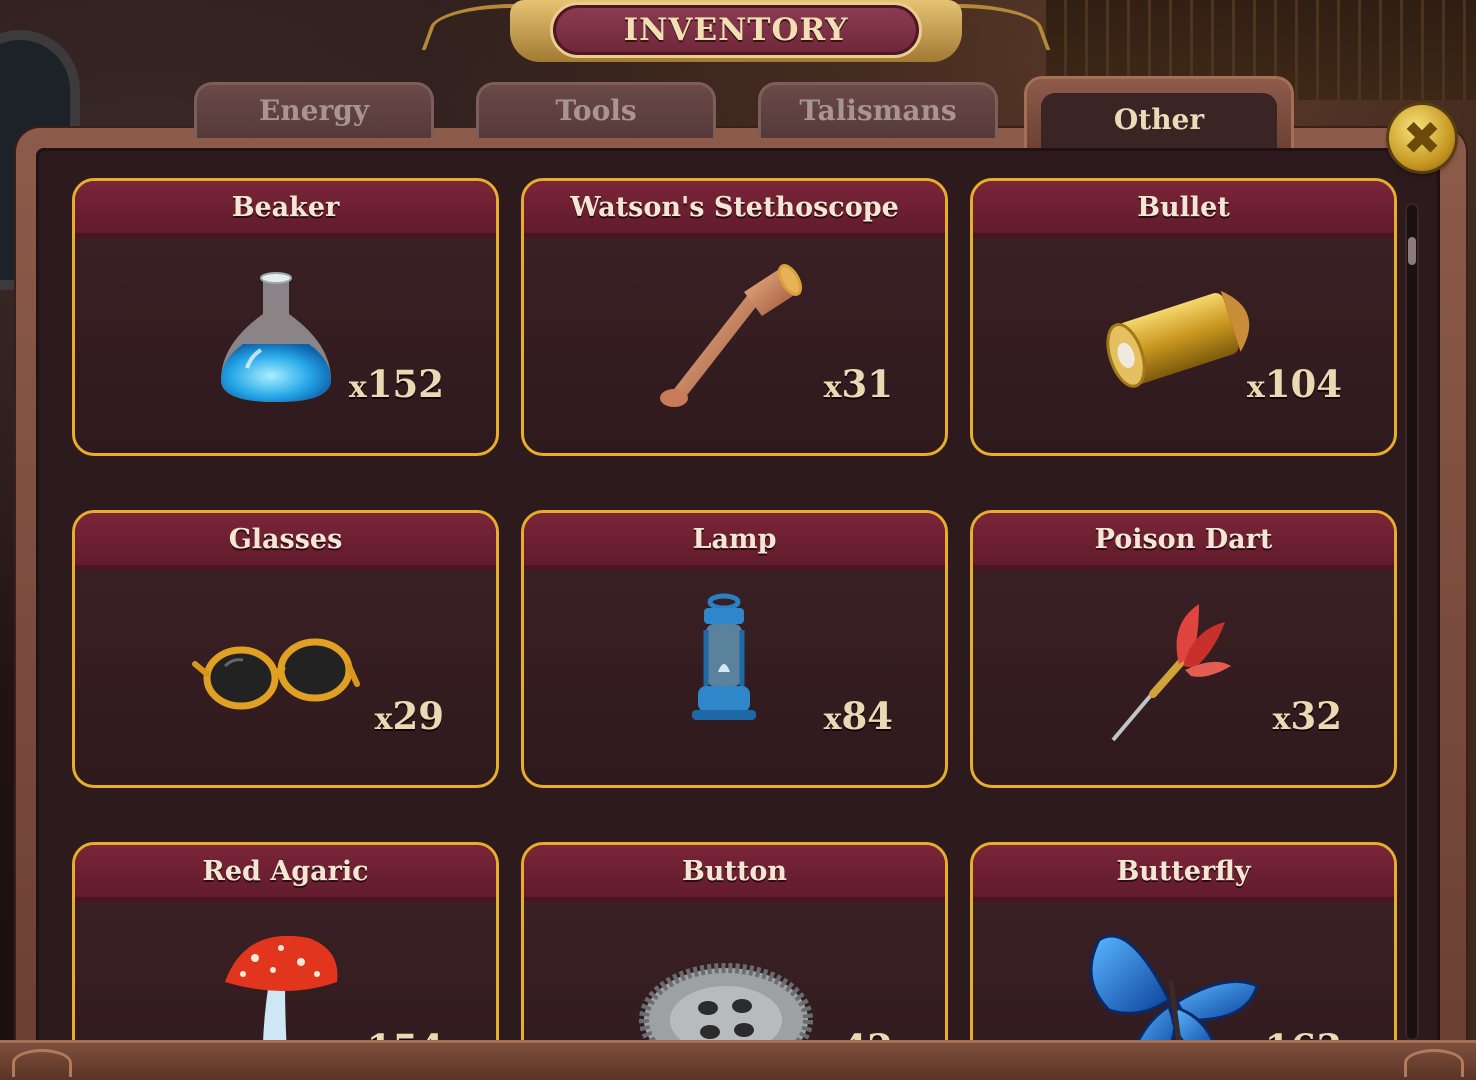  What do you see at coordinates (734, 871) in the screenshot?
I see `item-name: Button` at bounding box center [734, 871].